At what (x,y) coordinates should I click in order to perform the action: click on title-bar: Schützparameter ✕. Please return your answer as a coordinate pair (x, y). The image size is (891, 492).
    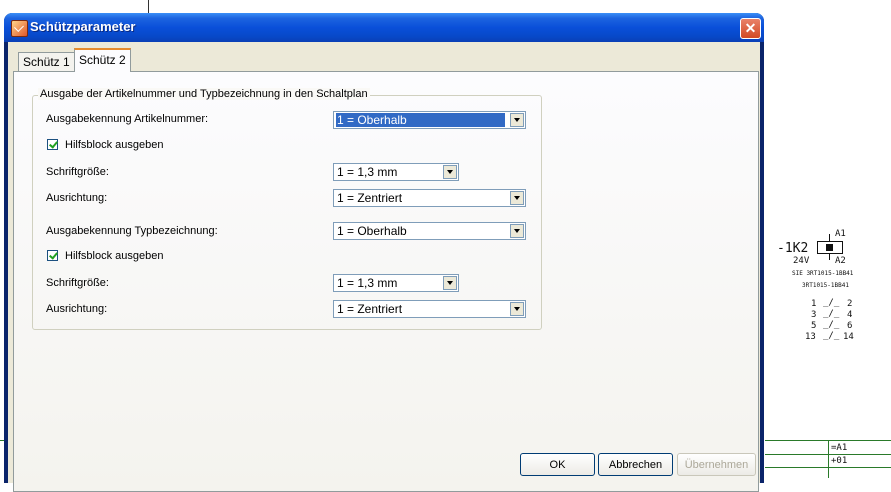
    Looking at the image, I should click on (384, 27).